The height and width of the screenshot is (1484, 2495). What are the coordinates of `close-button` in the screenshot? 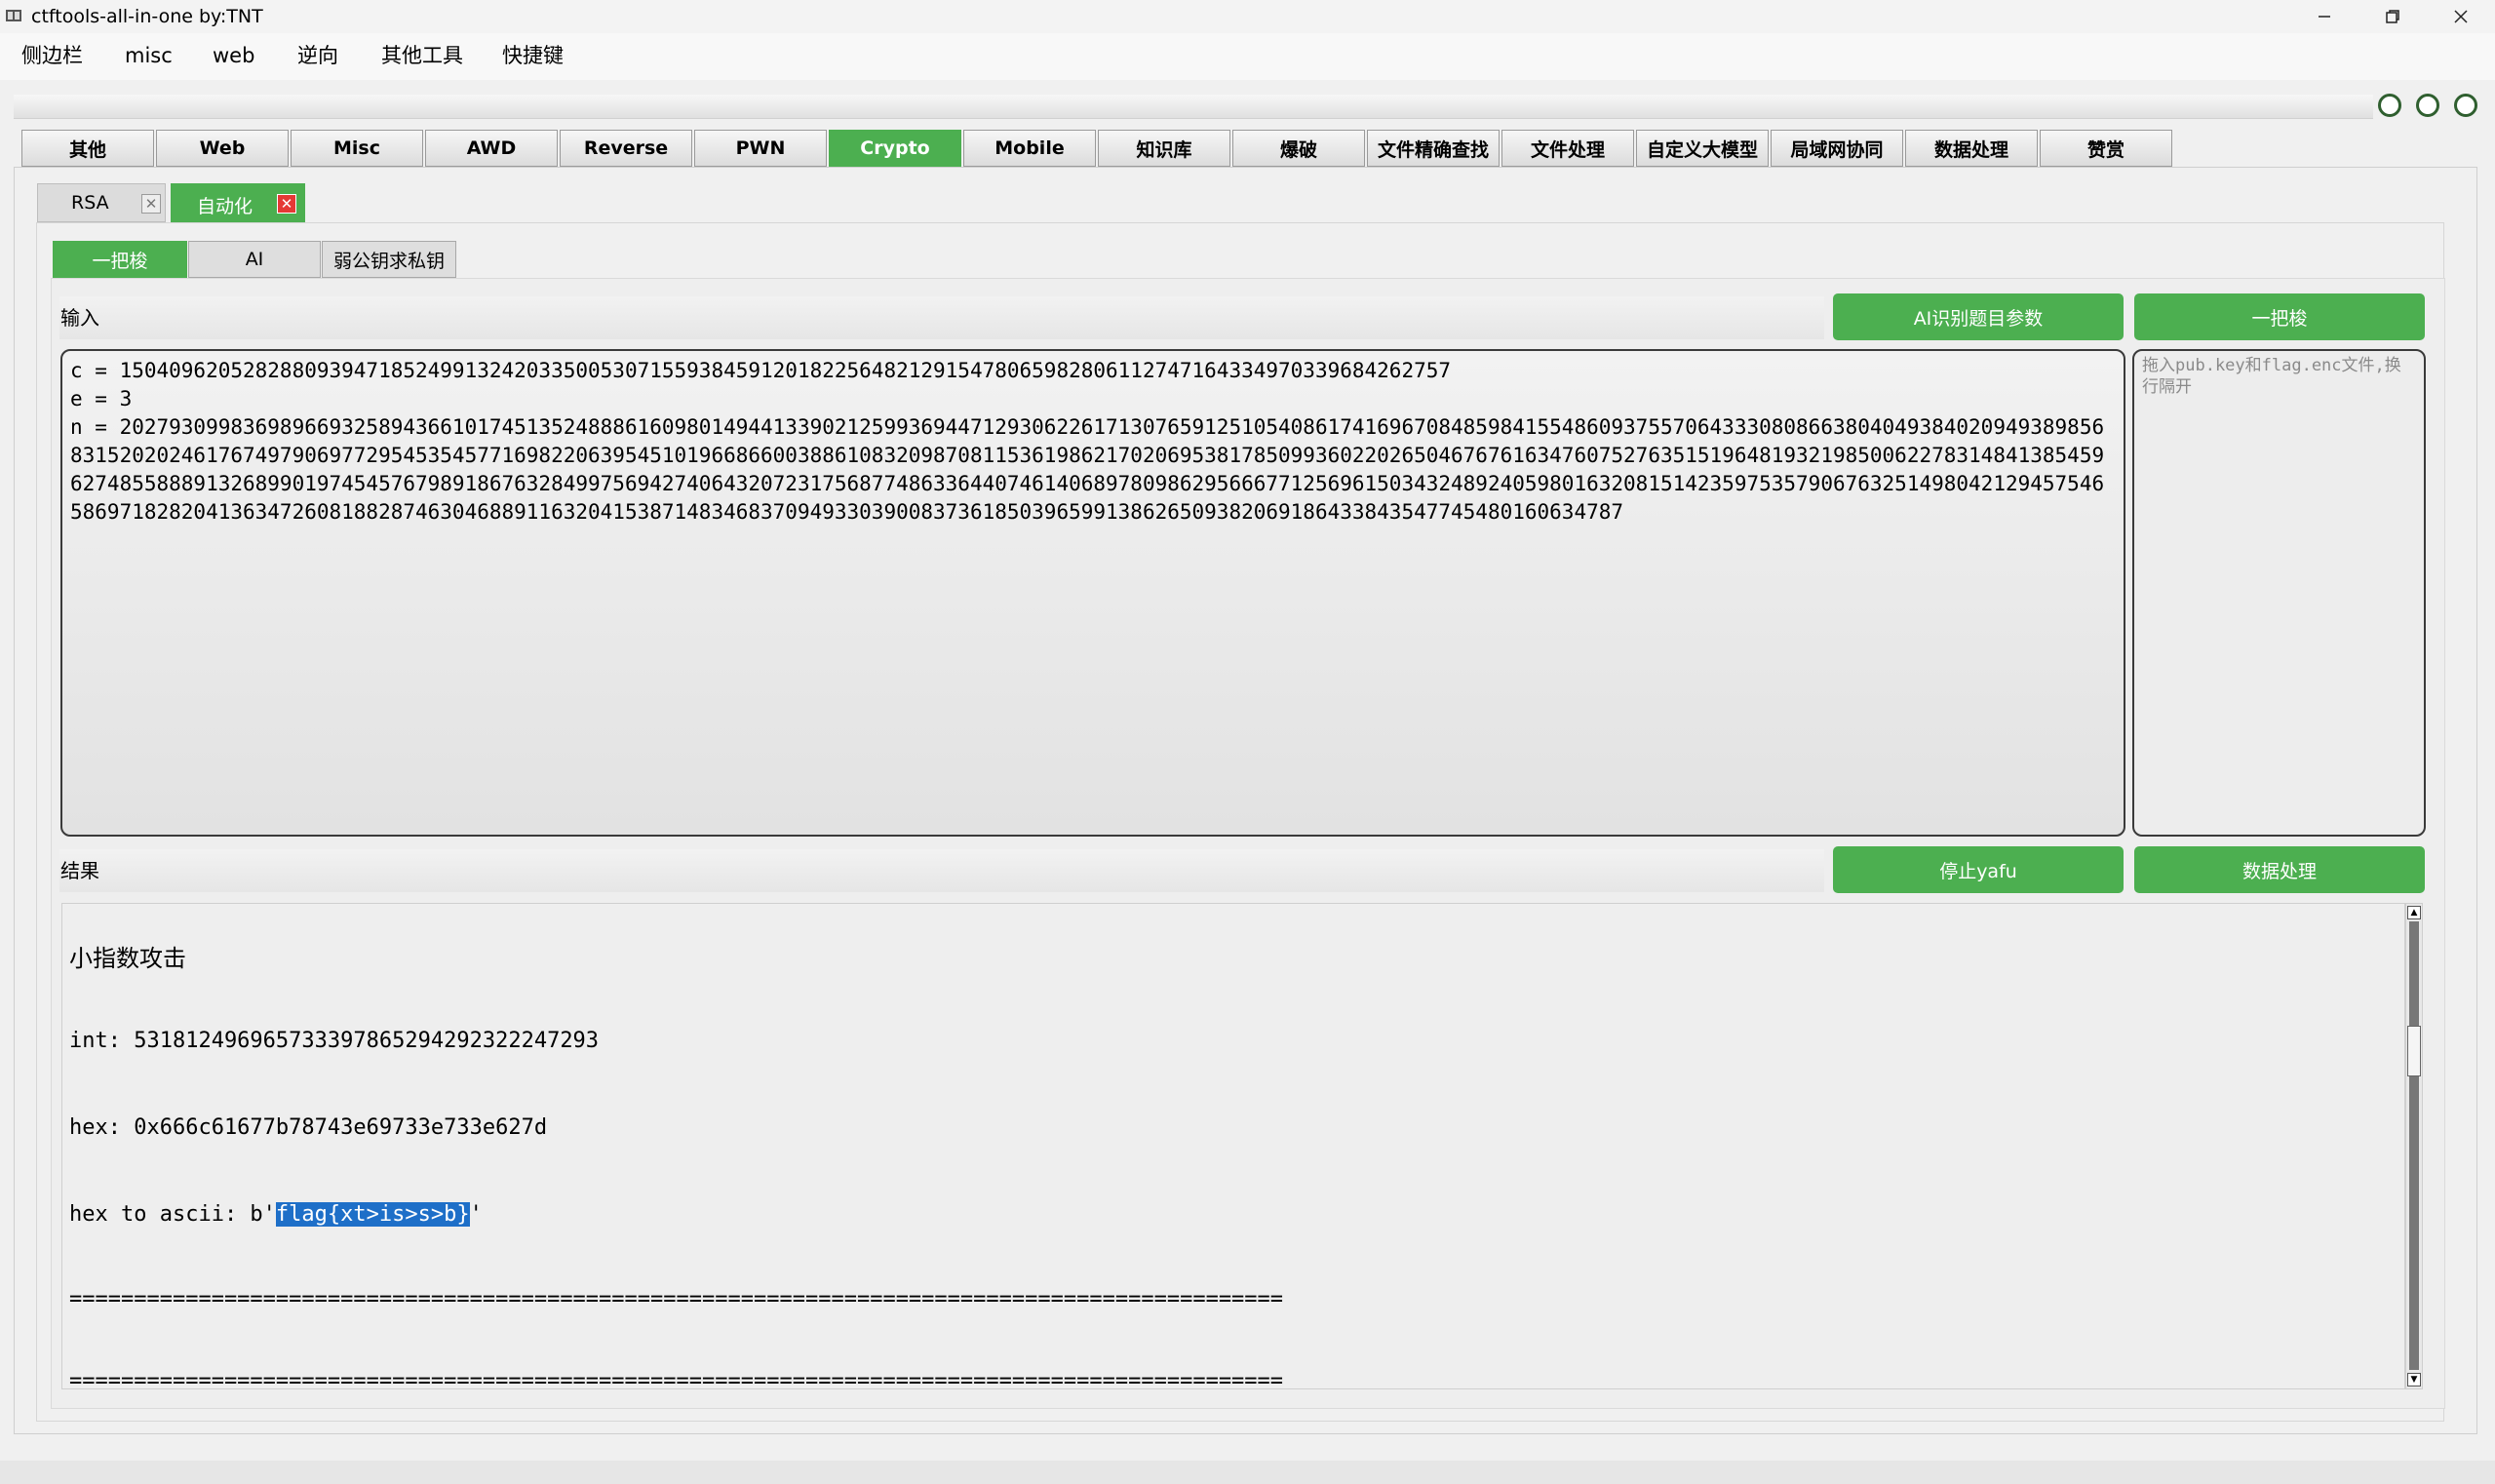 It's located at (2461, 16).